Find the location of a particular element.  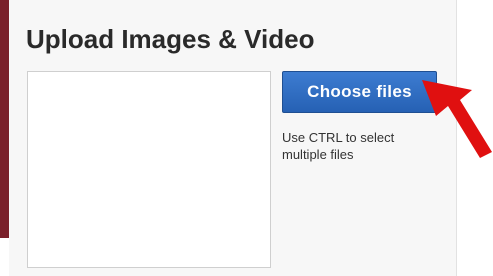

left-accent-border is located at coordinates (4, 119).